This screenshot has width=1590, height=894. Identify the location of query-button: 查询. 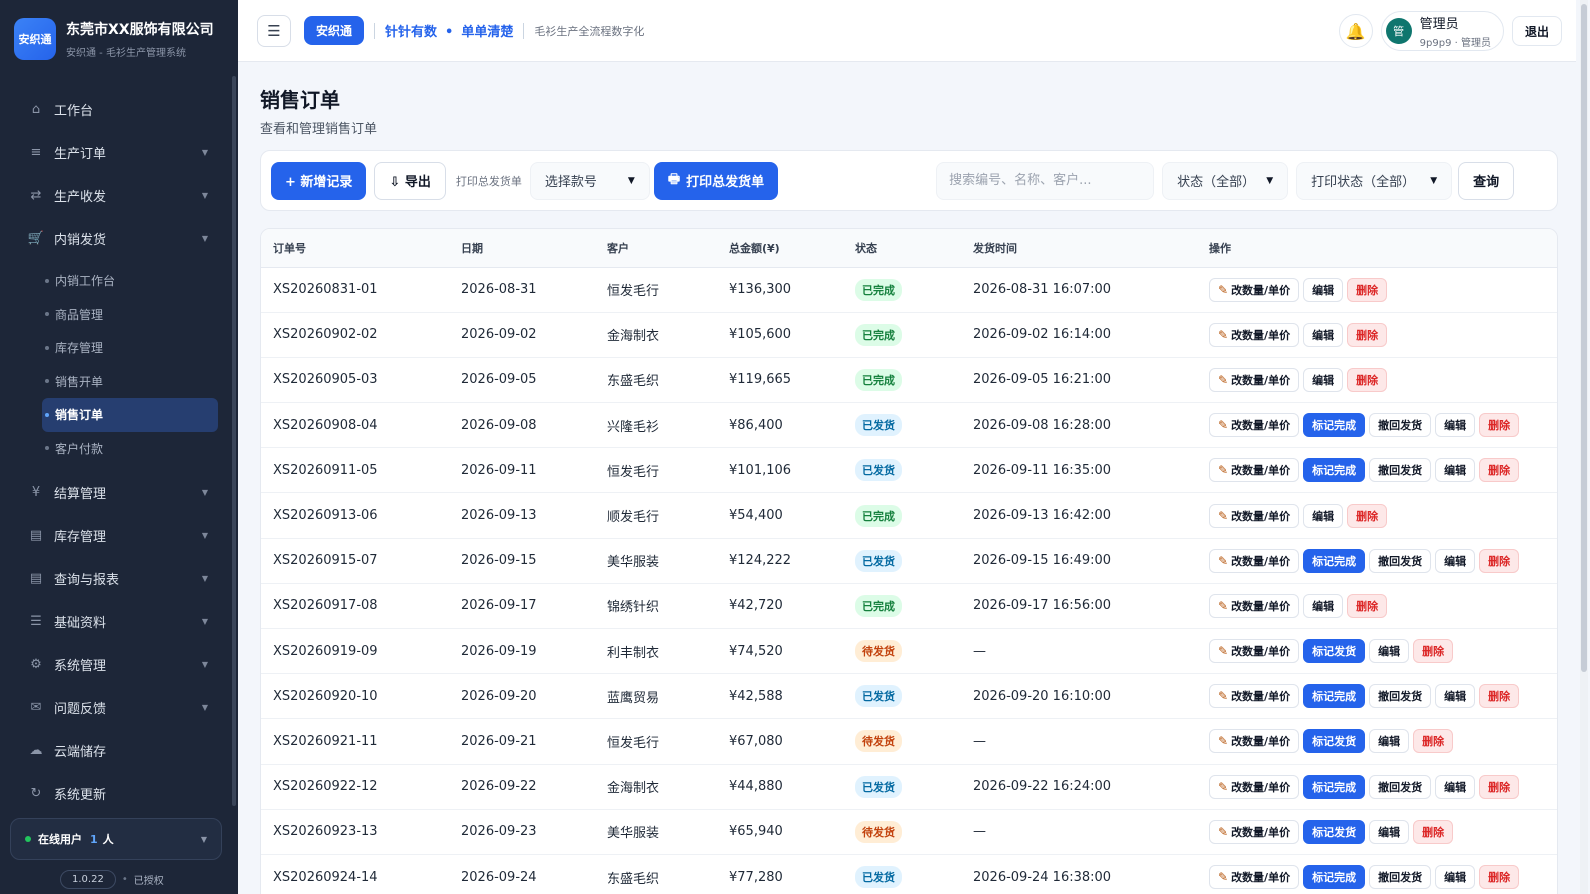
(1486, 180).